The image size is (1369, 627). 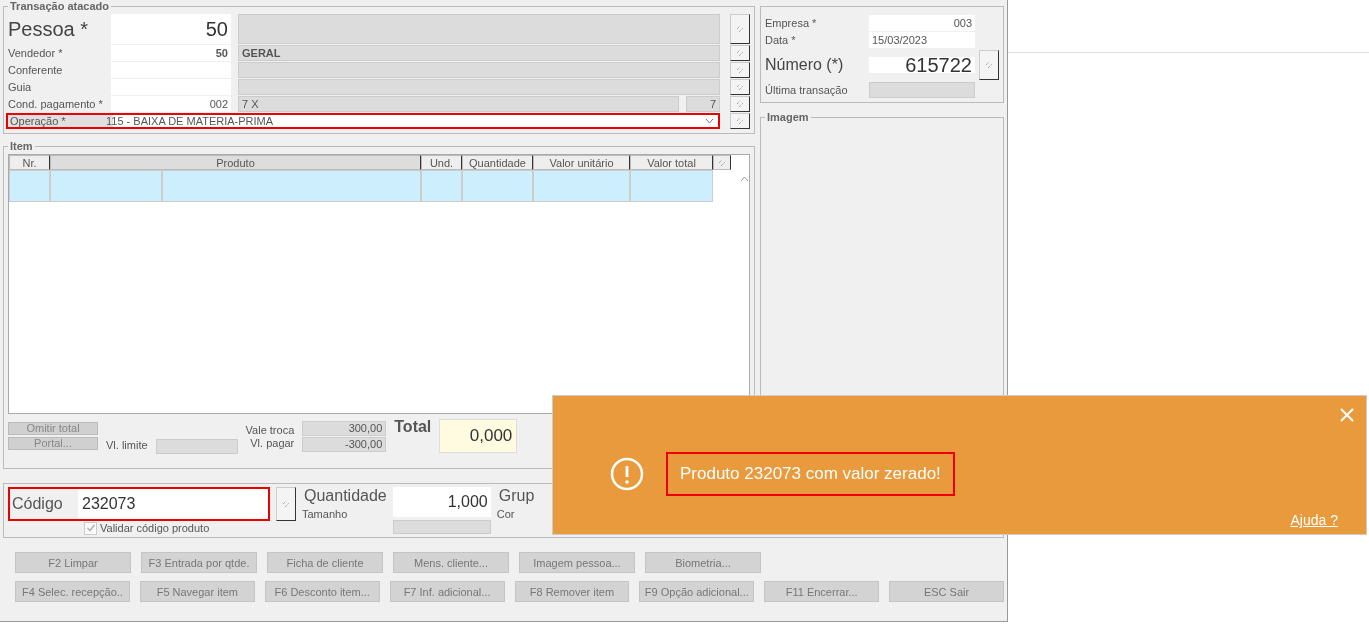 I want to click on code-field: 002, so click(x=171, y=104).